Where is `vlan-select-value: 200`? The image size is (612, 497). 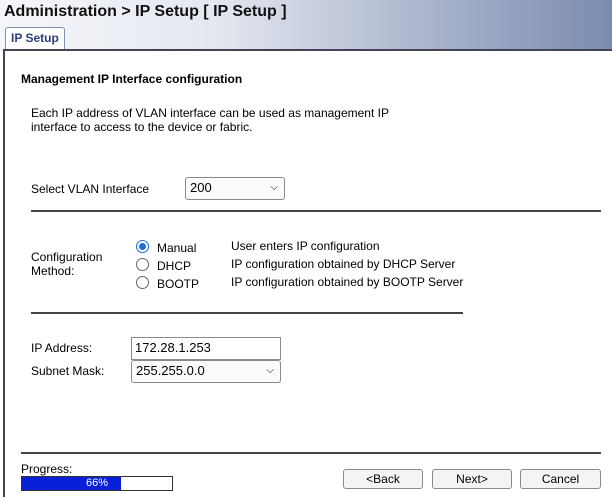
vlan-select-value: 200 is located at coordinates (201, 187).